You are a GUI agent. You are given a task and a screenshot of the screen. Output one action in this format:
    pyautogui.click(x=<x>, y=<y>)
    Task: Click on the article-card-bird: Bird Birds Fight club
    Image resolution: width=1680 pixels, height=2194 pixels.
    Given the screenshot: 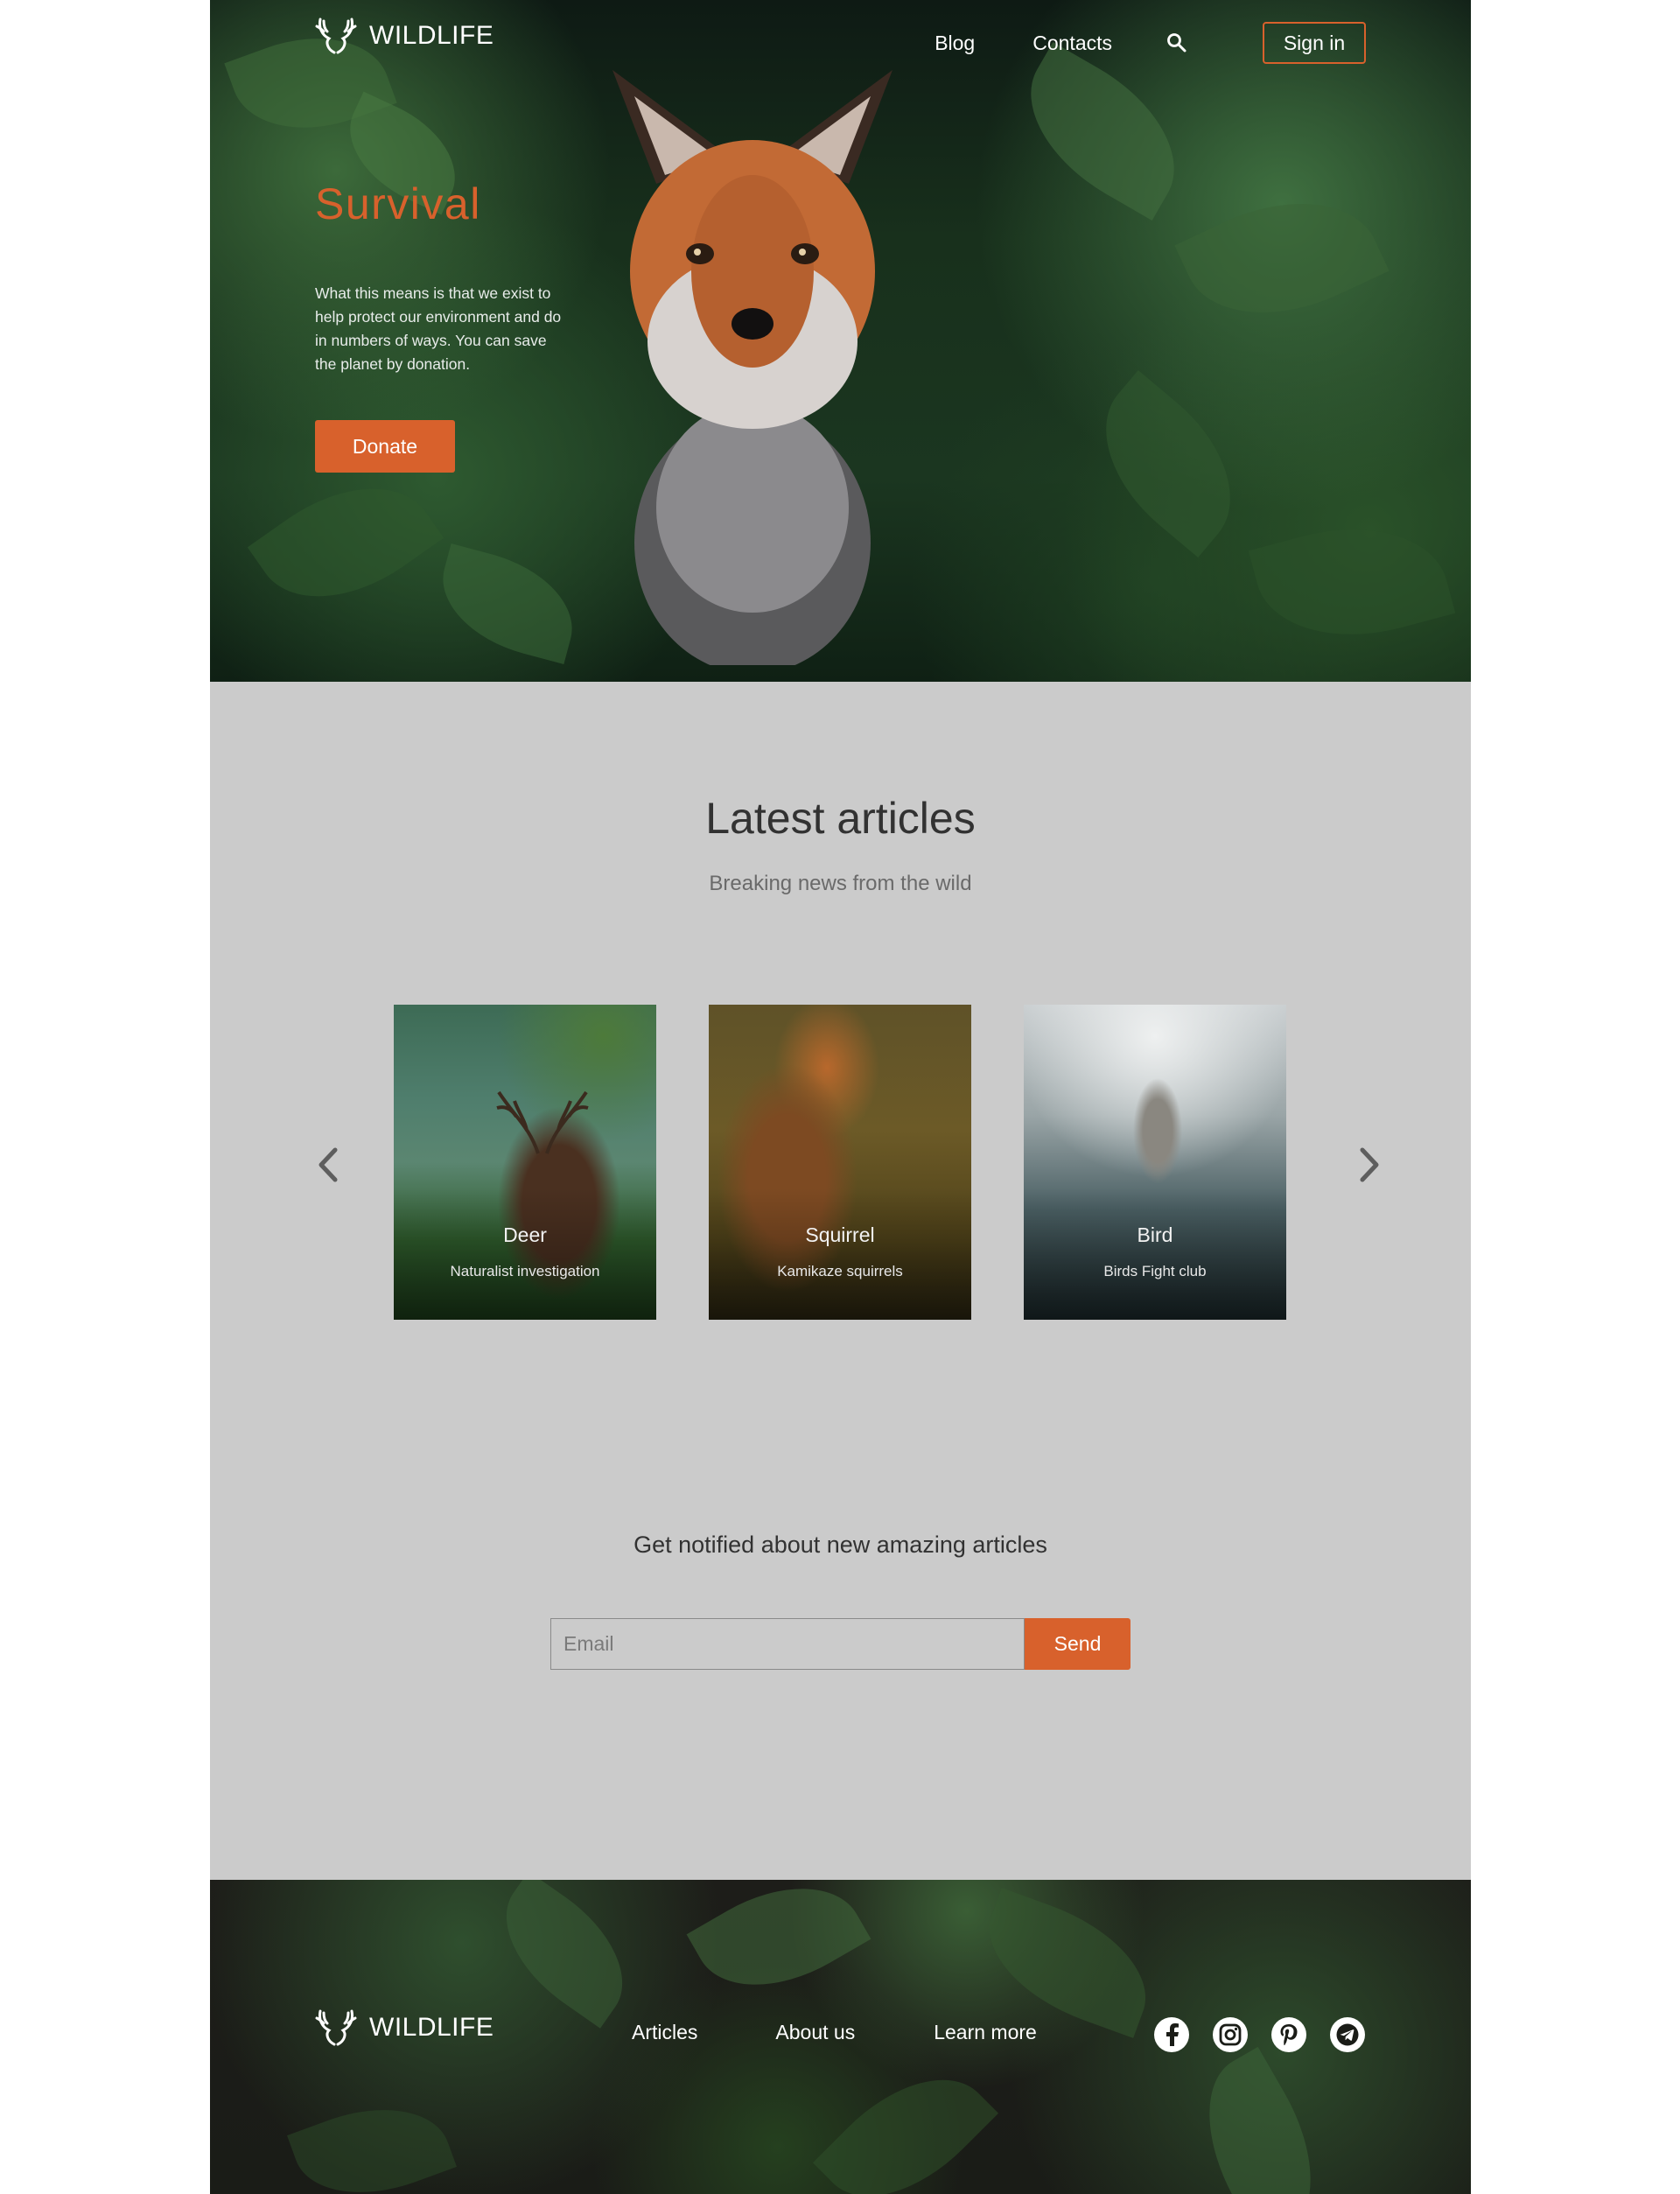 What is the action you would take?
    pyautogui.click(x=1155, y=1162)
    